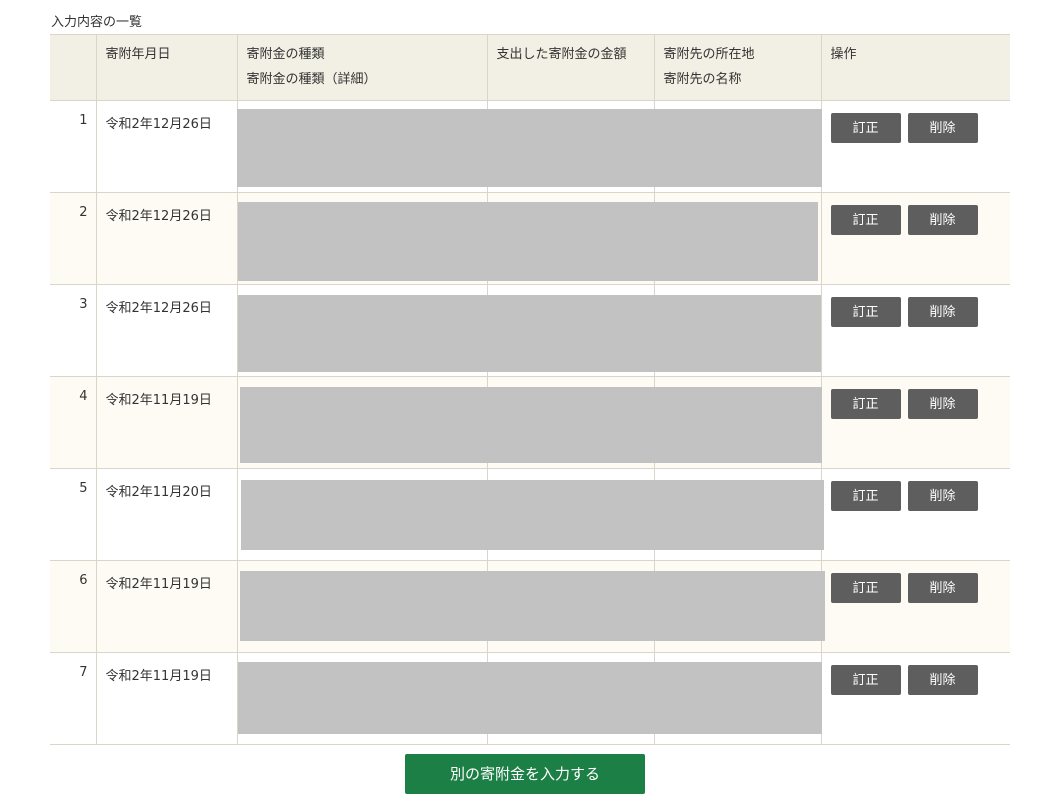 Image resolution: width=1059 pixels, height=802 pixels. Describe the element at coordinates (571, 67) in the screenshot. I see `header-amount: 支出した寄附金の金額` at that location.